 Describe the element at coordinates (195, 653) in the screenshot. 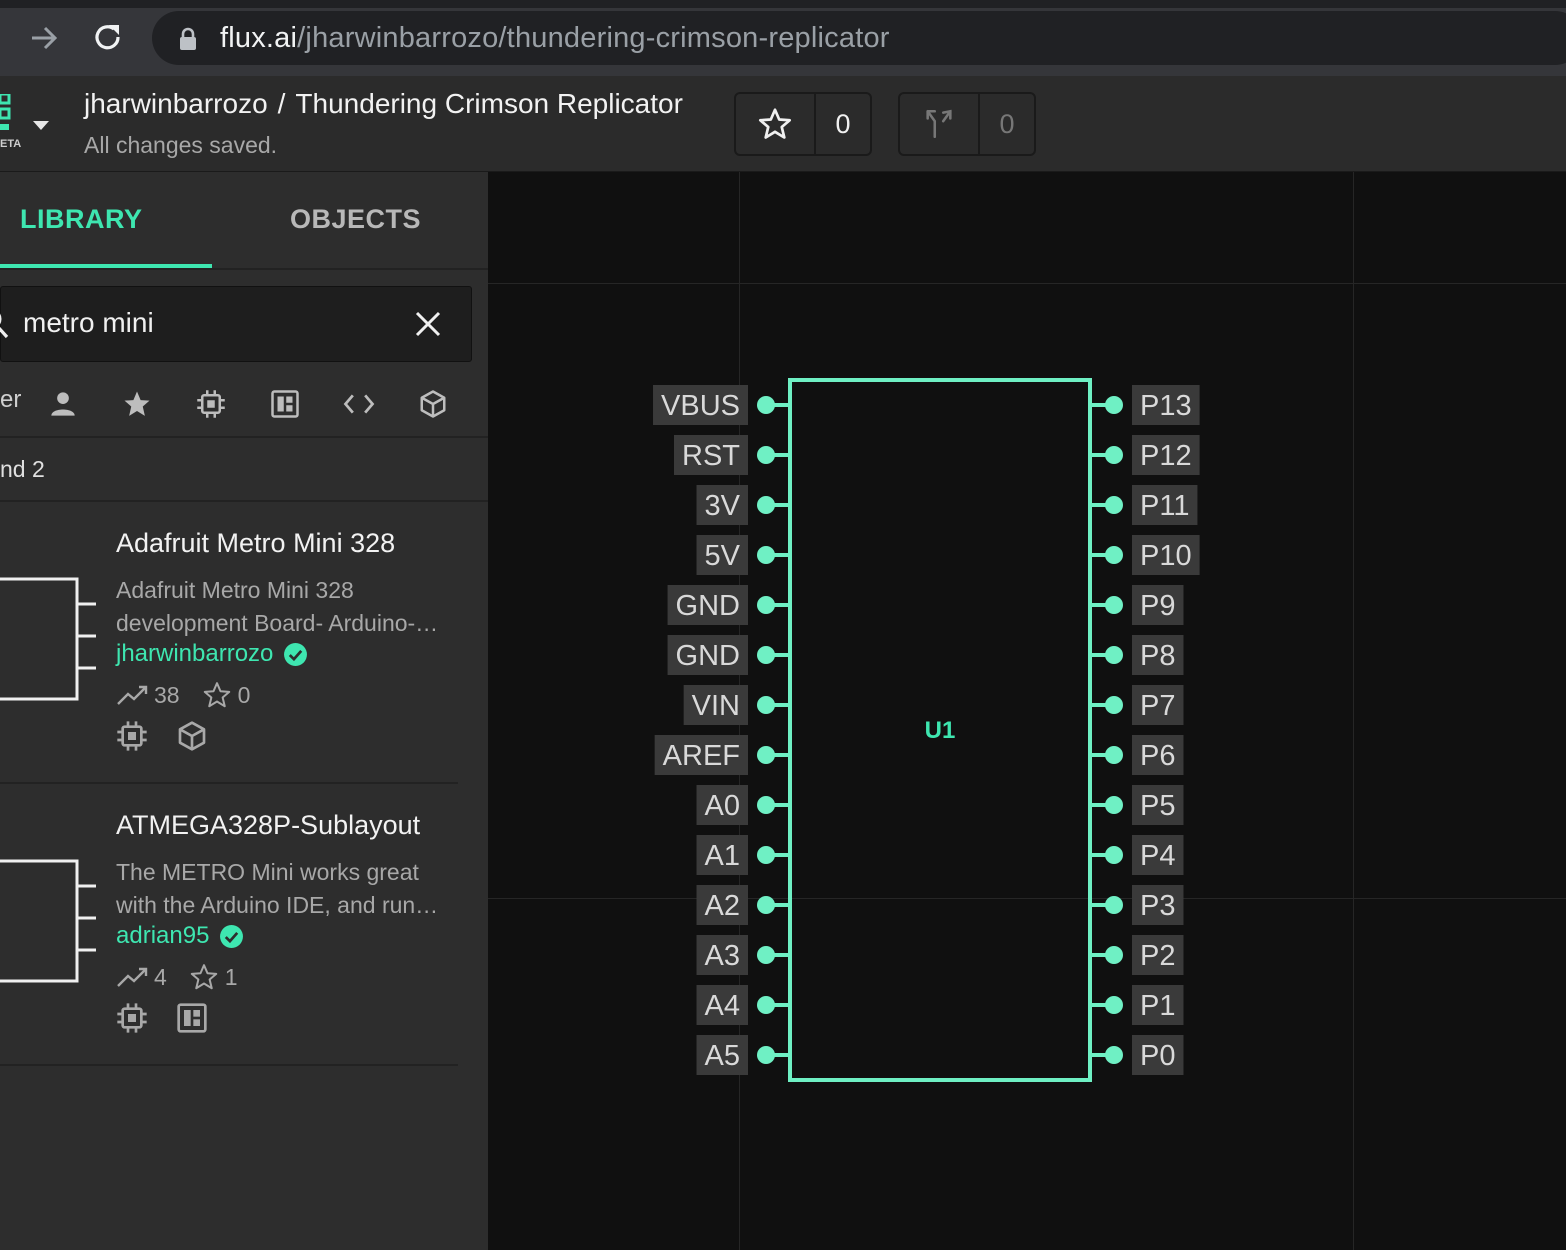

I see `author-name: jharwinbarrozo` at that location.